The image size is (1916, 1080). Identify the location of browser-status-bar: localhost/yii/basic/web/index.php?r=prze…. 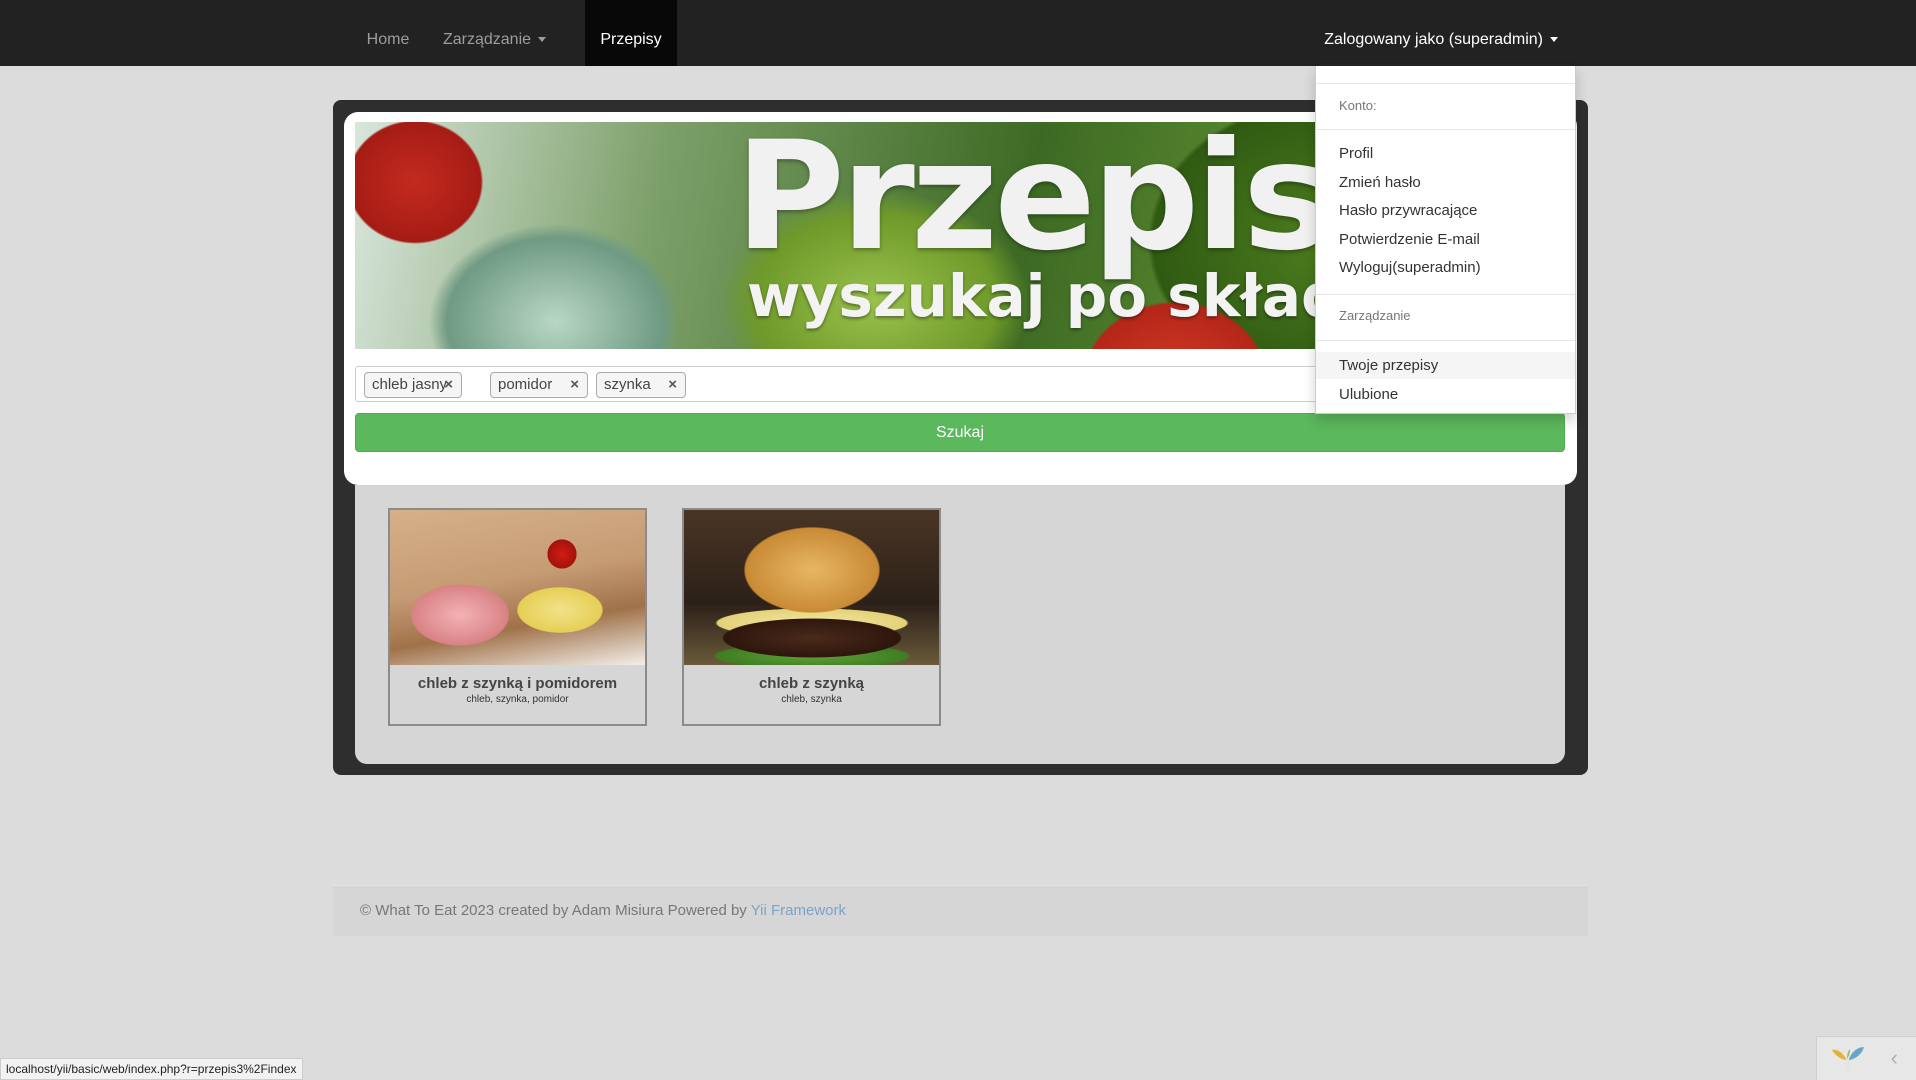
(151, 1069).